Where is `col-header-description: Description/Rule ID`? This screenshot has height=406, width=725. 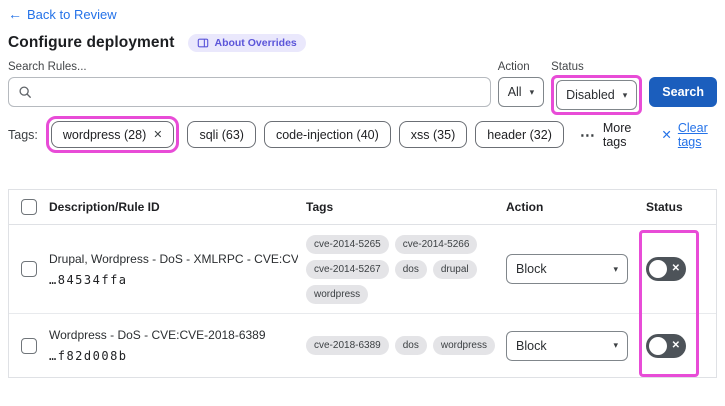
col-header-description: Description/Rule ID is located at coordinates (104, 207).